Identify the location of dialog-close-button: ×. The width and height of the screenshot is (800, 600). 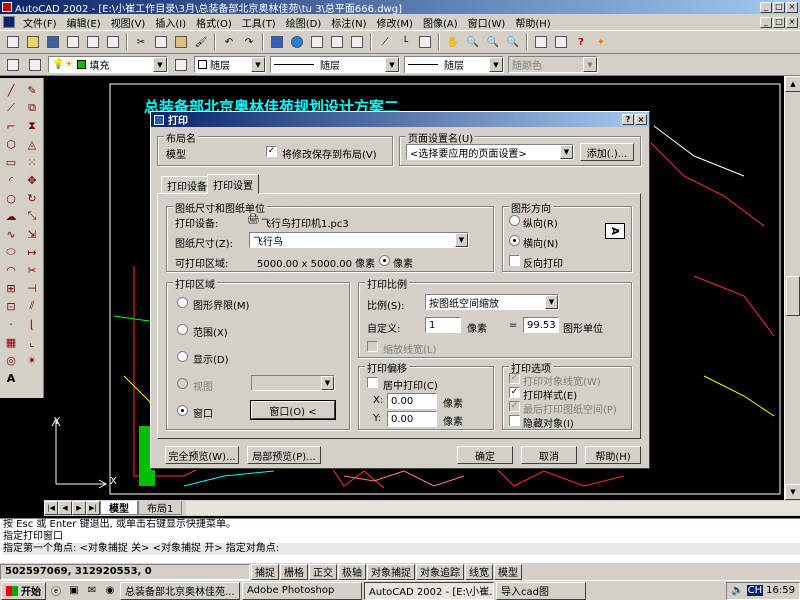
(641, 119).